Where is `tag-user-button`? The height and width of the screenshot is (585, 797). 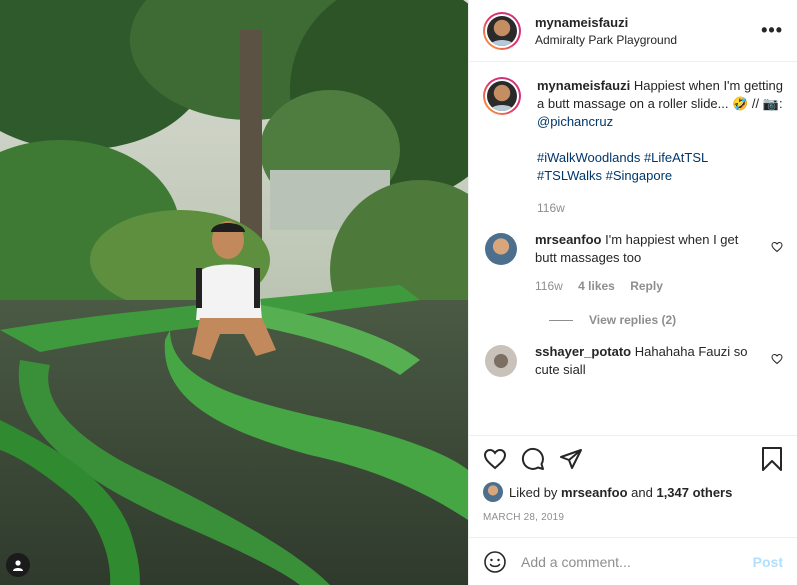 tag-user-button is located at coordinates (18, 565).